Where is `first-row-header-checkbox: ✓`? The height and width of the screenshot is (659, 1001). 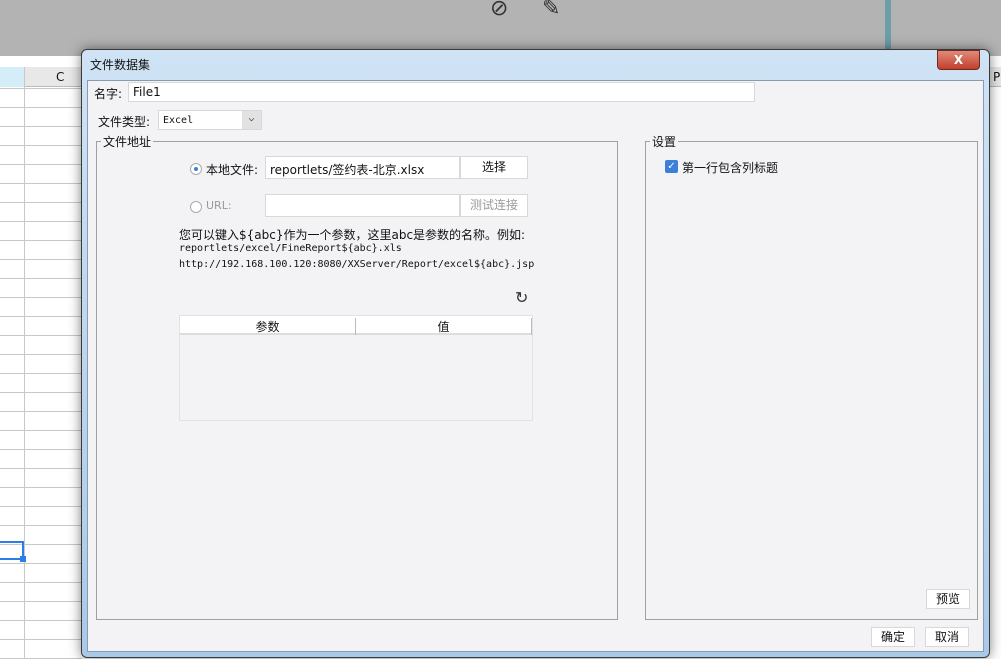 first-row-header-checkbox: ✓ is located at coordinates (671, 166).